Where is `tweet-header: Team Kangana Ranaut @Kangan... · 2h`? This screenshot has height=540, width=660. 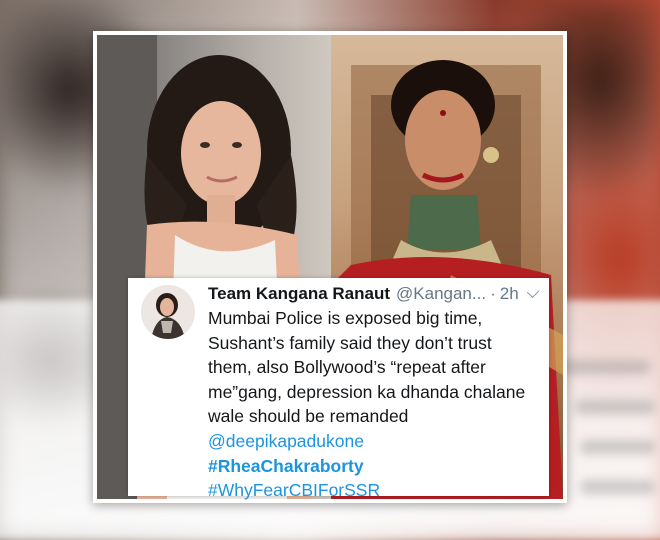 tweet-header: Team Kangana Ranaut @Kangan... · 2h is located at coordinates (374, 294).